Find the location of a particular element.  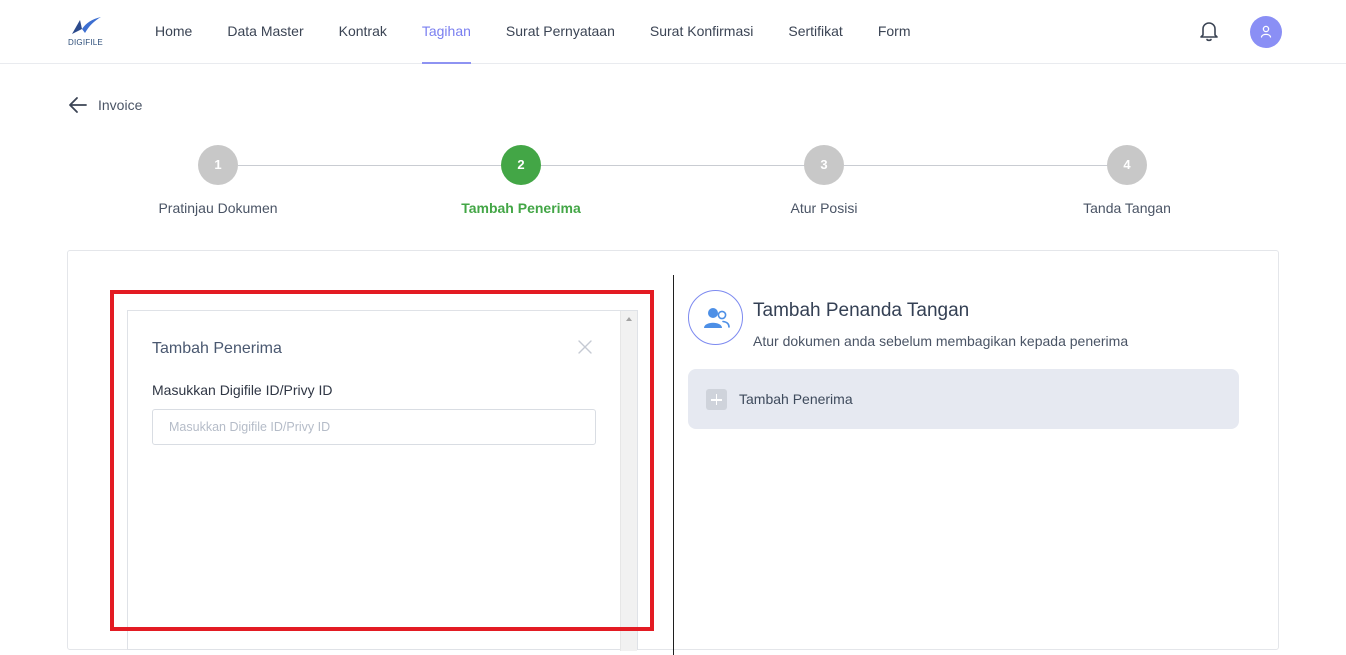

step-3: 3 Atur Posisi is located at coordinates (824, 180).